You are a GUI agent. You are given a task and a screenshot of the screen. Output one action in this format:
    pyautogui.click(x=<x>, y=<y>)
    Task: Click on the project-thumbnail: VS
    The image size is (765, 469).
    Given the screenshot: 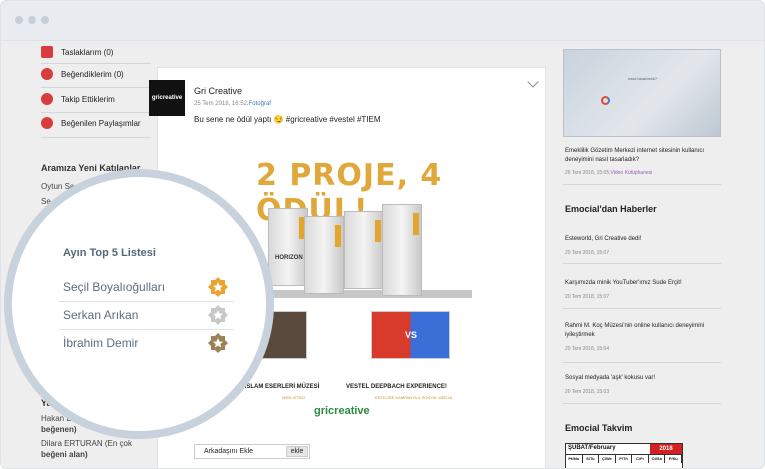 What is the action you would take?
    pyautogui.click(x=410, y=335)
    